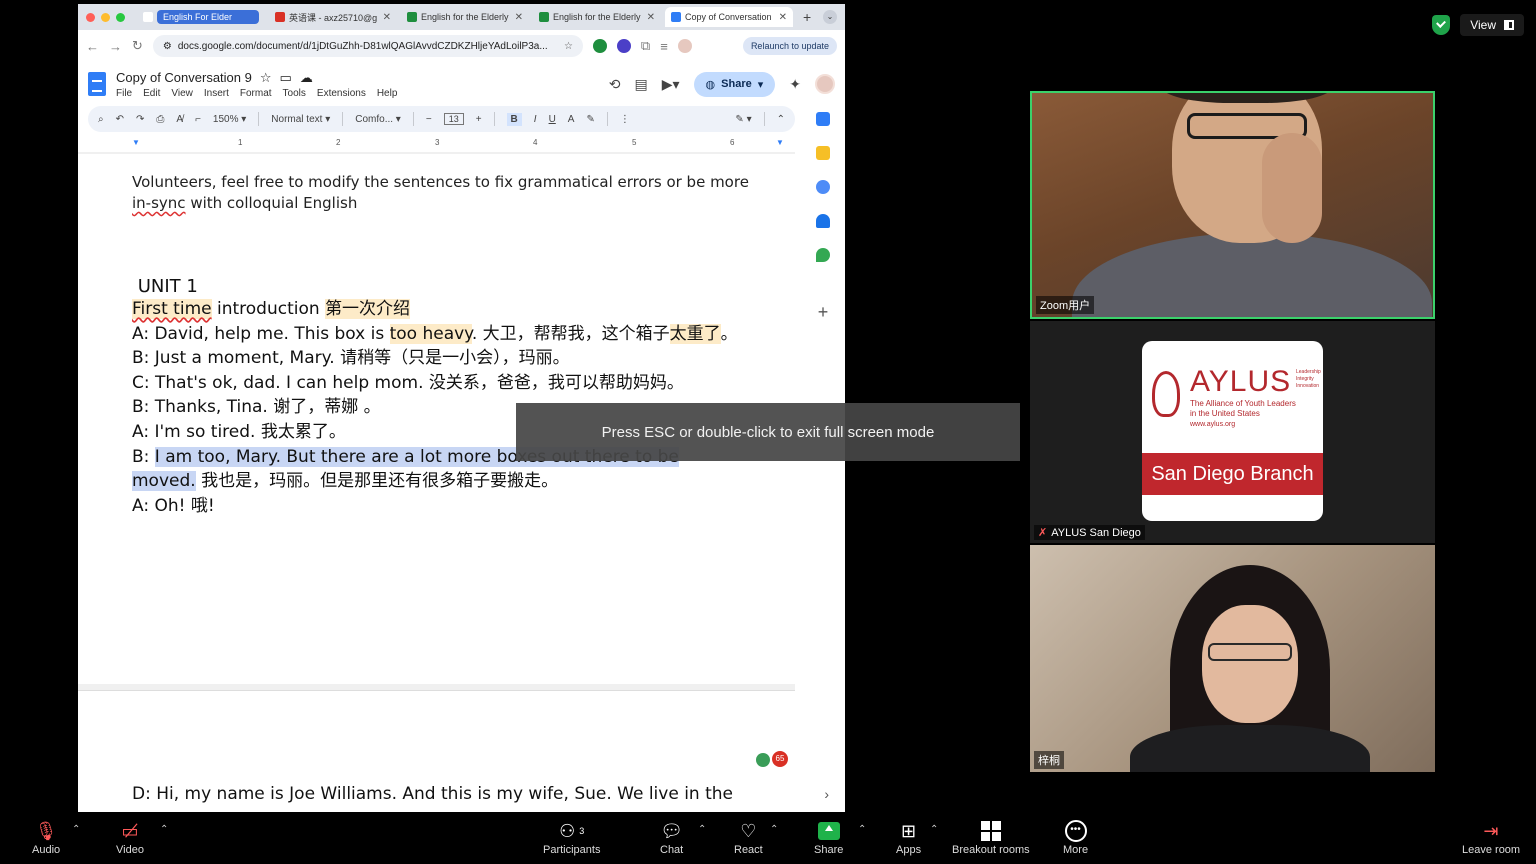 The width and height of the screenshot is (1536, 864). I want to click on close-window-button, so click(90, 17).